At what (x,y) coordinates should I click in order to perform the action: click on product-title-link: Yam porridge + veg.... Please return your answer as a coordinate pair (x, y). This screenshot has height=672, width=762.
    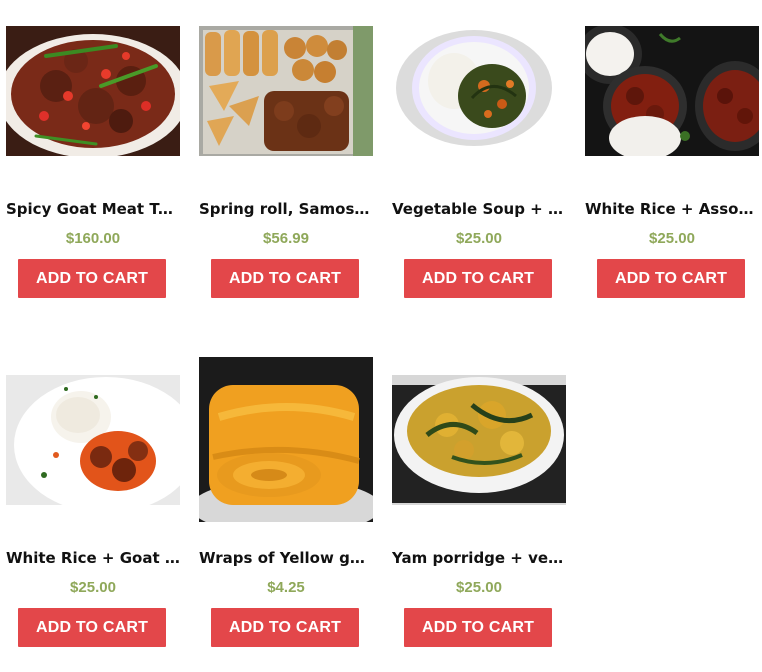
    Looking at the image, I should click on (479, 558).